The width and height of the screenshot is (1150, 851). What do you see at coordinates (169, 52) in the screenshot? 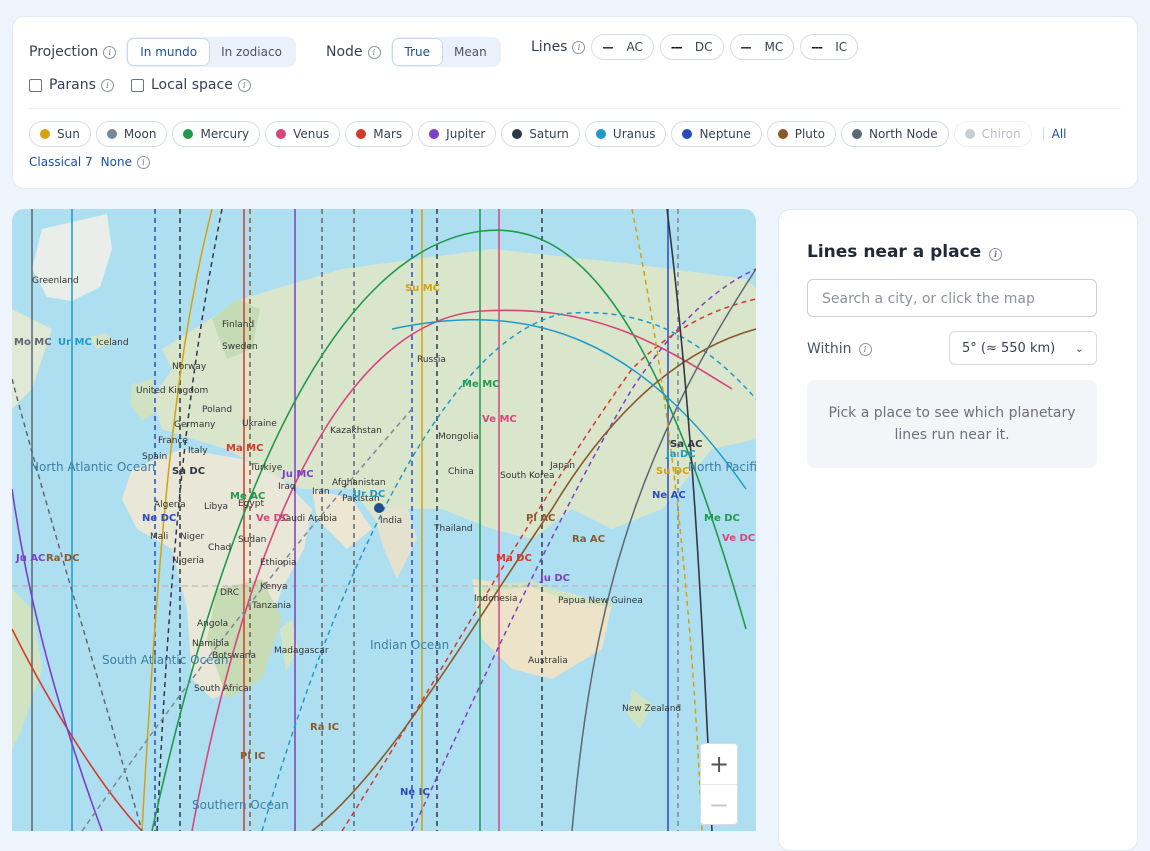
I see `projection-in-mundo: In mundo` at bounding box center [169, 52].